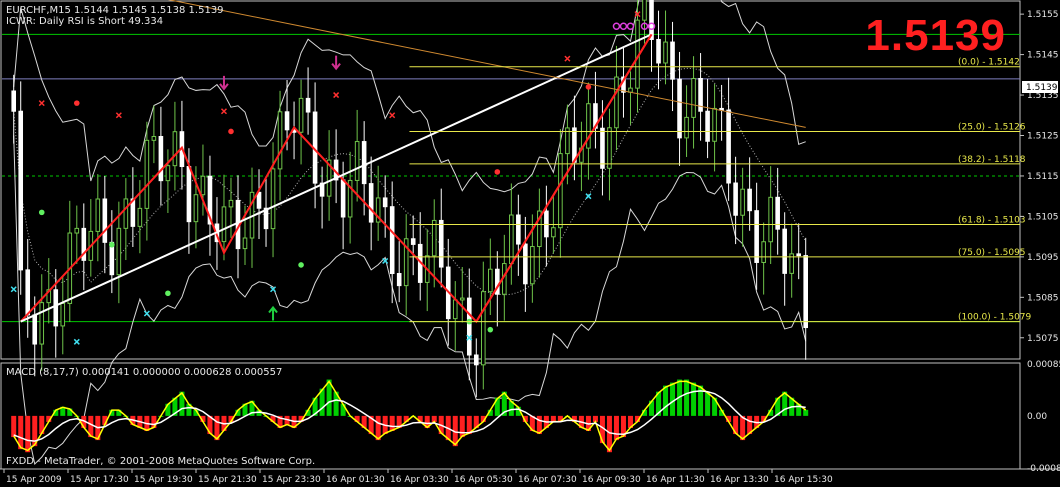 The width and height of the screenshot is (1060, 487). What do you see at coordinates (675, 480) in the screenshot?
I see `time-tick-label: 16 Apr 11:30` at bounding box center [675, 480].